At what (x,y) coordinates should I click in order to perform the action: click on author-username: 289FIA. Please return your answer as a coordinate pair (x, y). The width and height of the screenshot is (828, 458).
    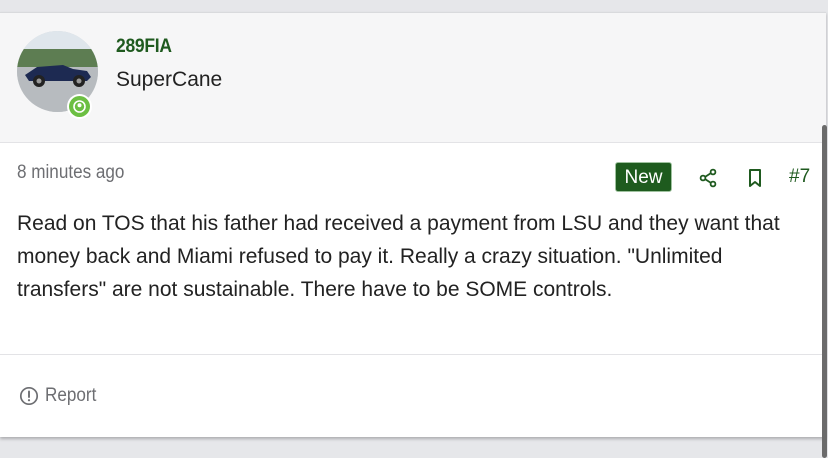
    Looking at the image, I should click on (144, 47).